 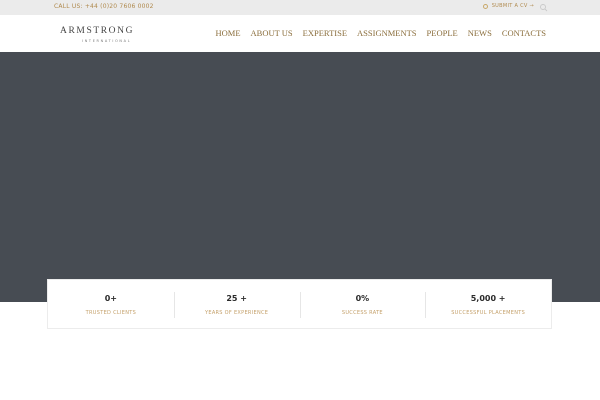 What do you see at coordinates (111, 298) in the screenshot?
I see `stat-value: 0+` at bounding box center [111, 298].